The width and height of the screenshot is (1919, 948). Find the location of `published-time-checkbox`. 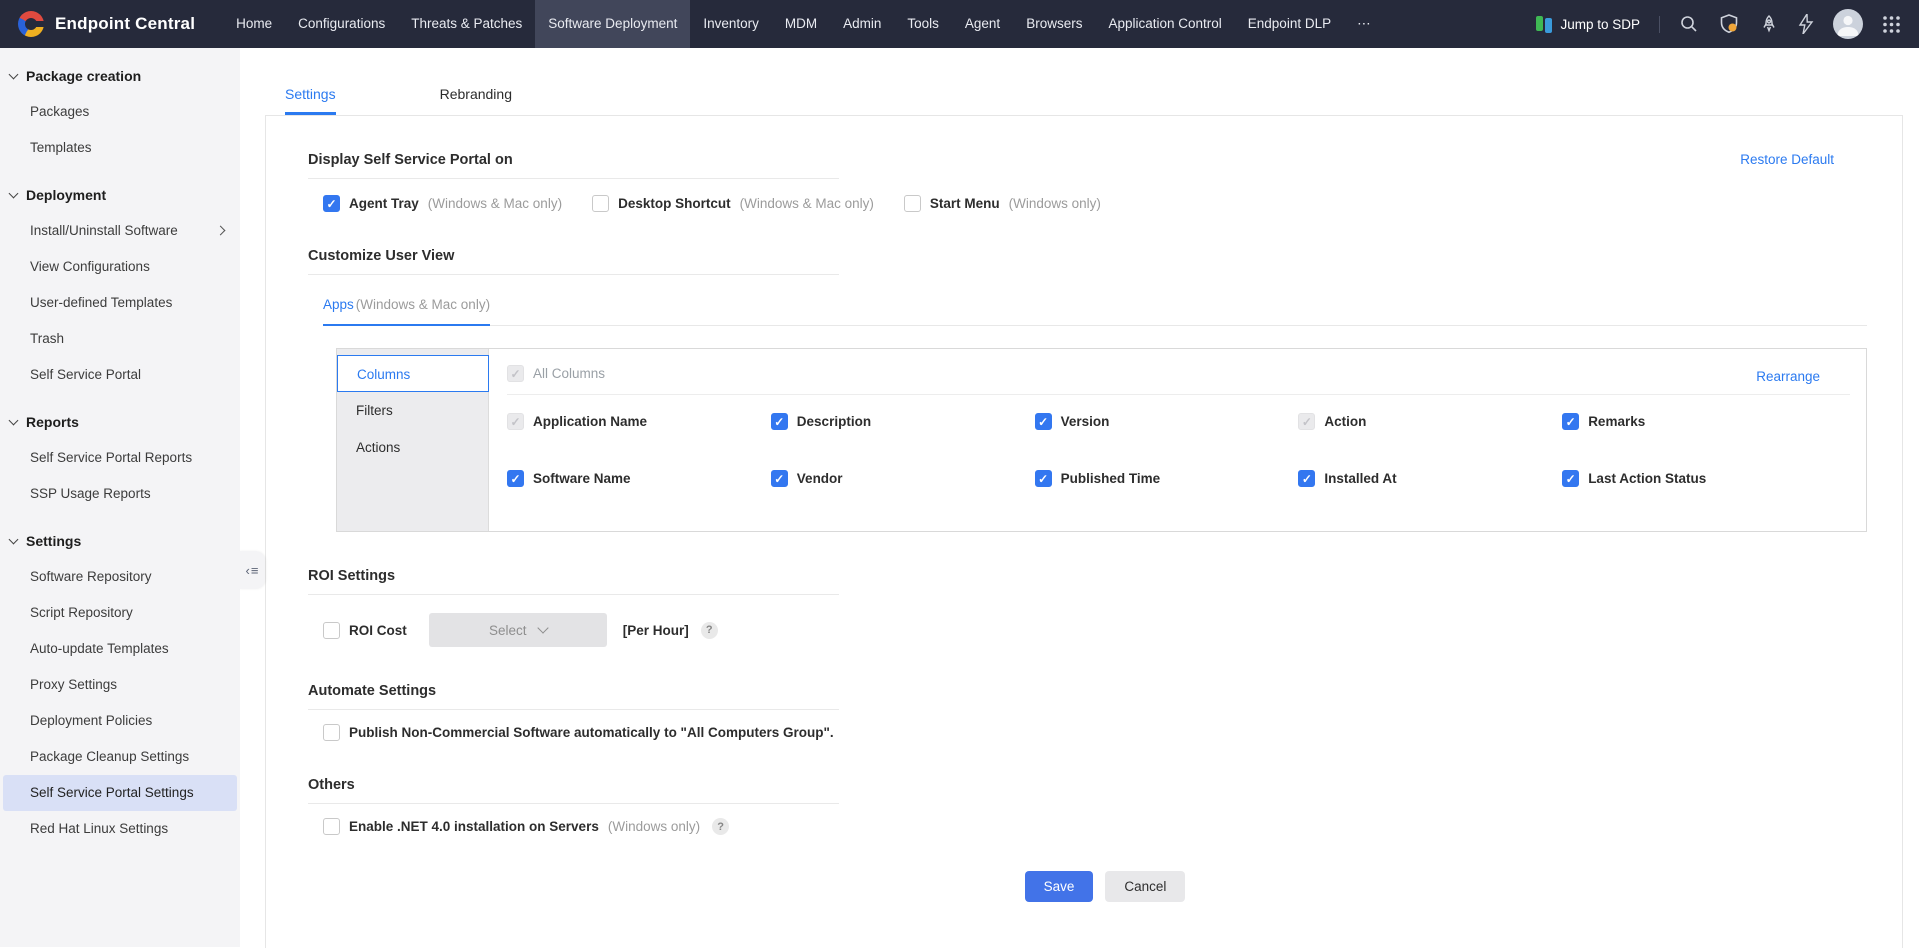

published-time-checkbox is located at coordinates (1043, 478).